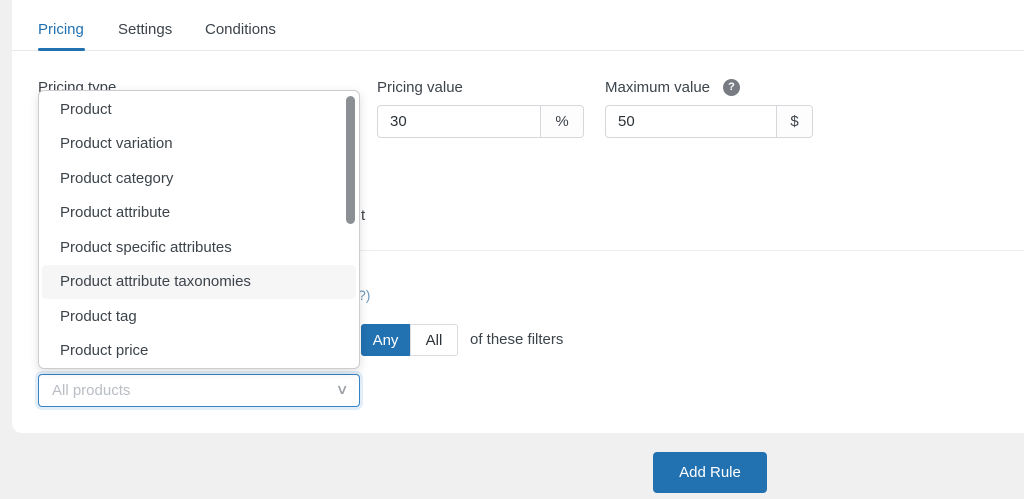 The image size is (1024, 499). What do you see at coordinates (199, 351) in the screenshot?
I see `dropdown-option-product-price: Product price` at bounding box center [199, 351].